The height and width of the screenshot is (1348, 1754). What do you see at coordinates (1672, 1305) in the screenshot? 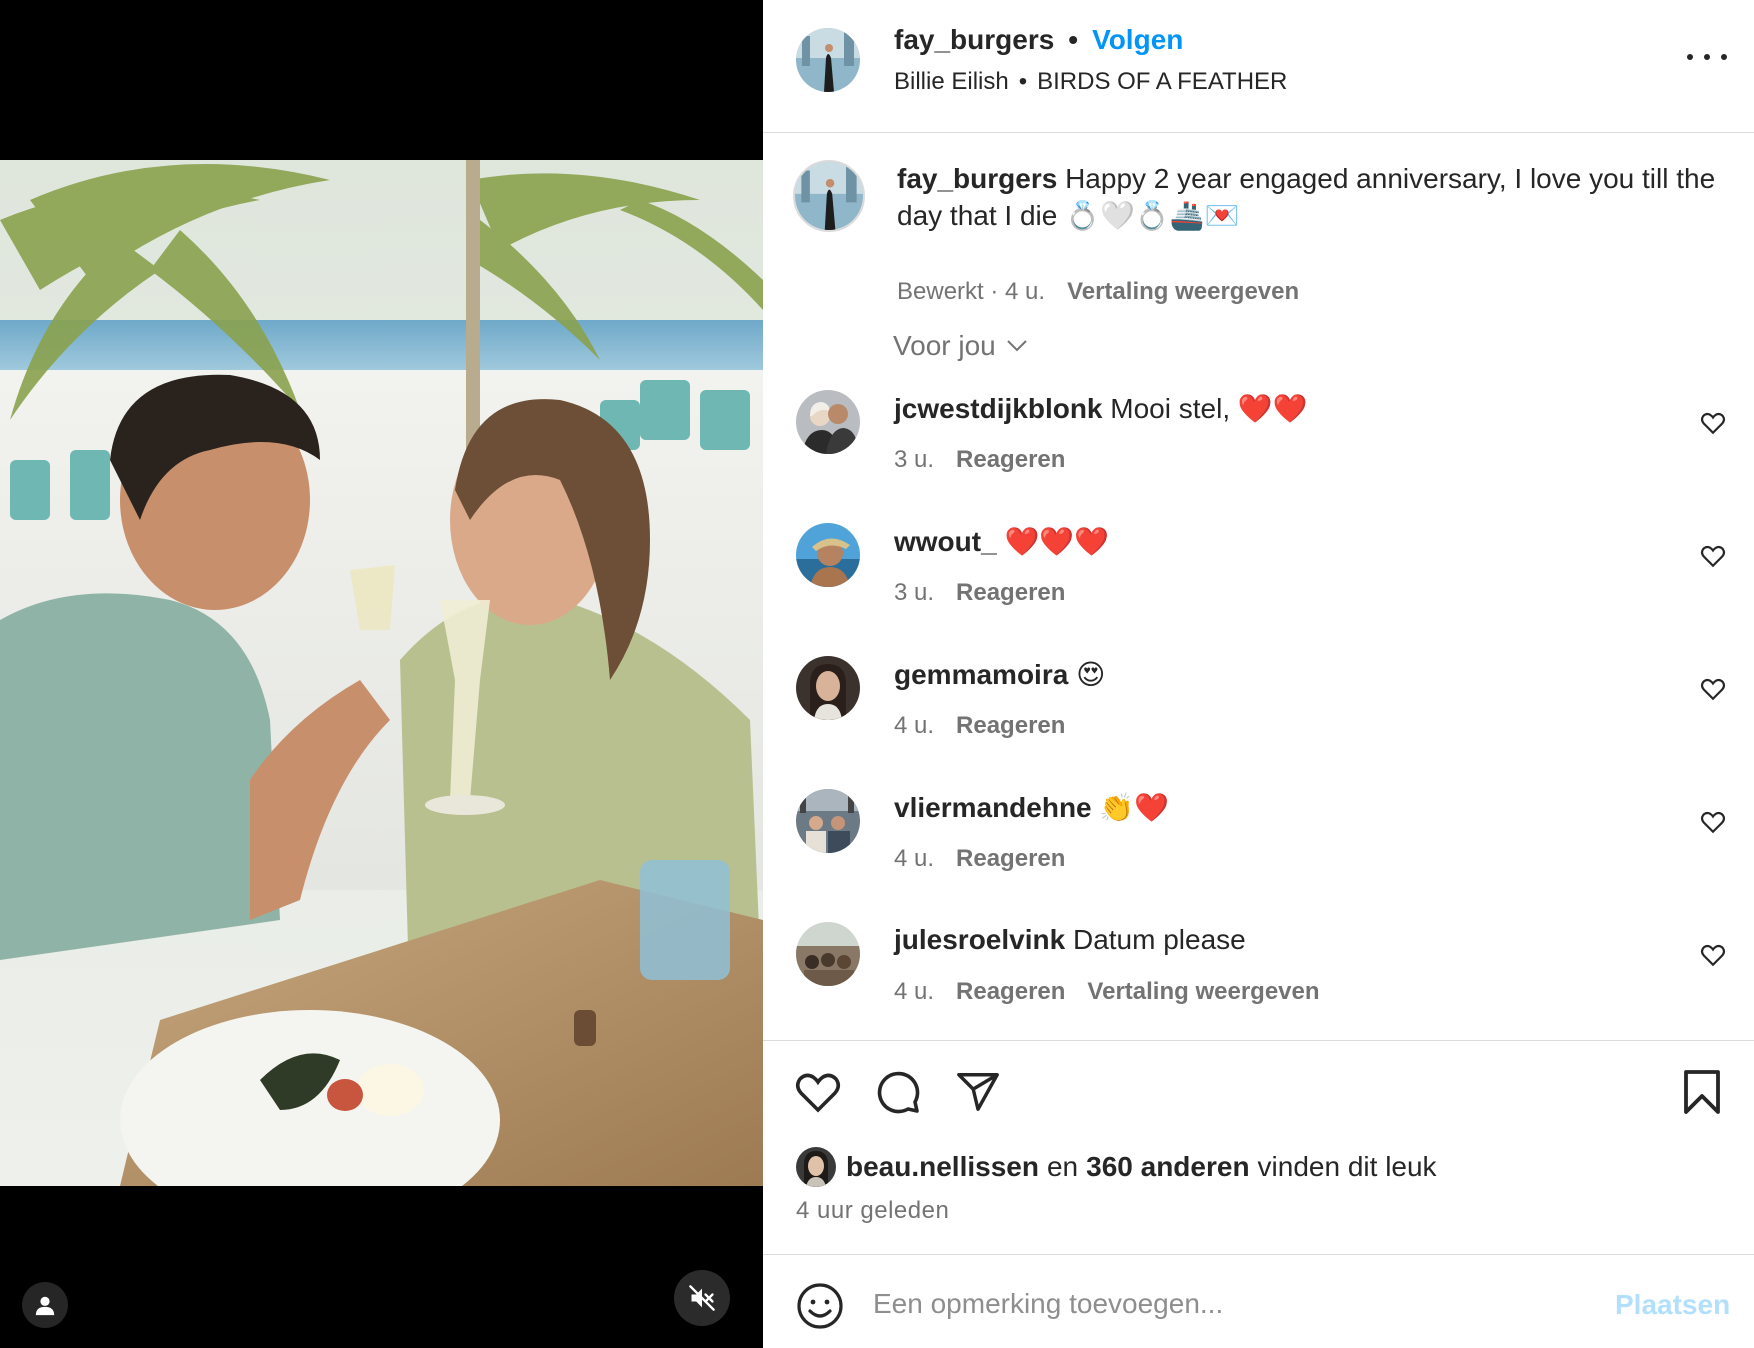
I see `post-comment-button: Plaatsen` at bounding box center [1672, 1305].